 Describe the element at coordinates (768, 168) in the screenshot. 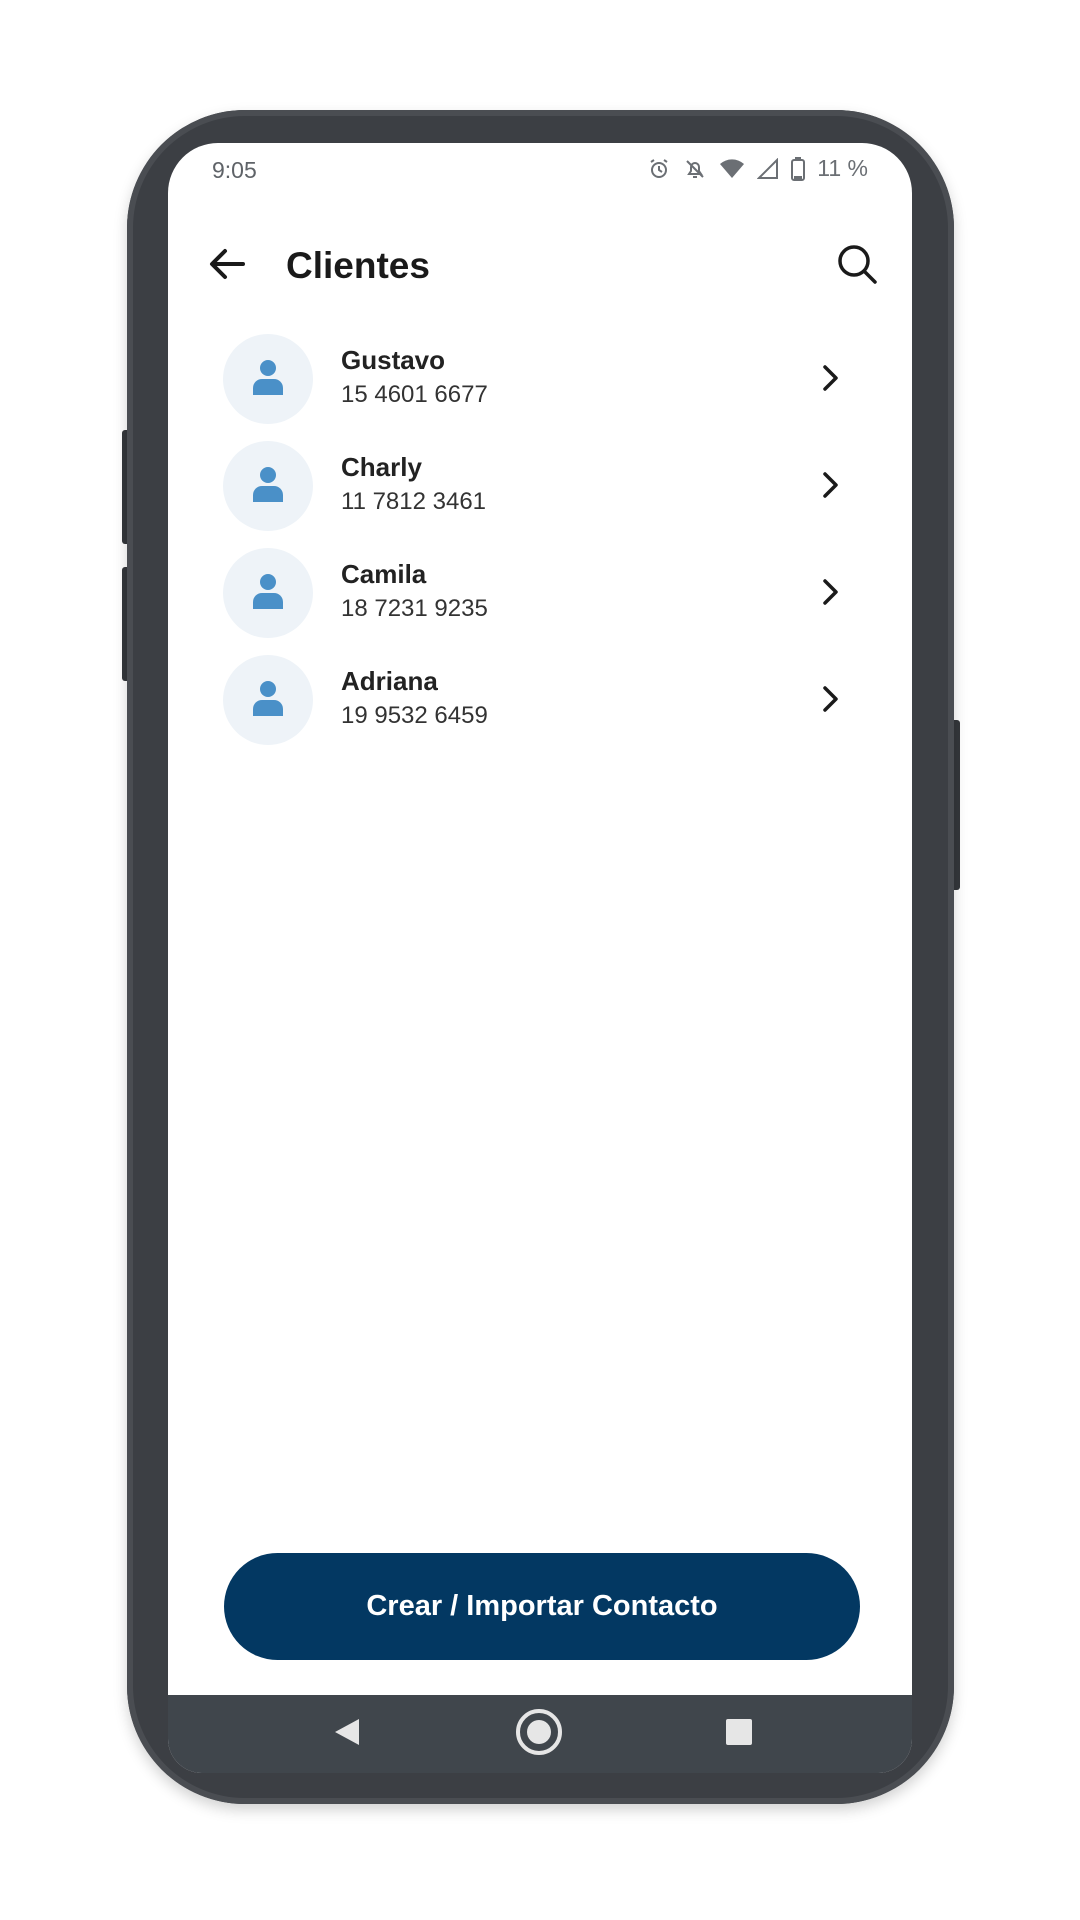

I see `signal-icon` at that location.